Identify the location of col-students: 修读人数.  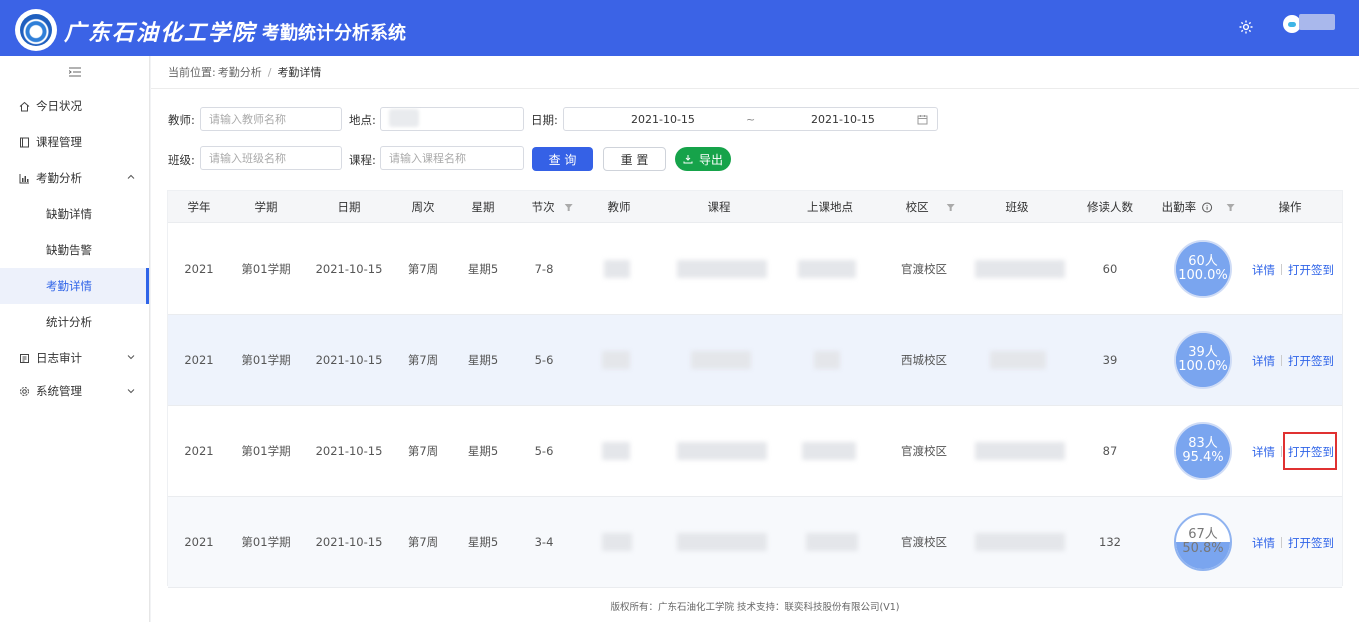
(1110, 207).